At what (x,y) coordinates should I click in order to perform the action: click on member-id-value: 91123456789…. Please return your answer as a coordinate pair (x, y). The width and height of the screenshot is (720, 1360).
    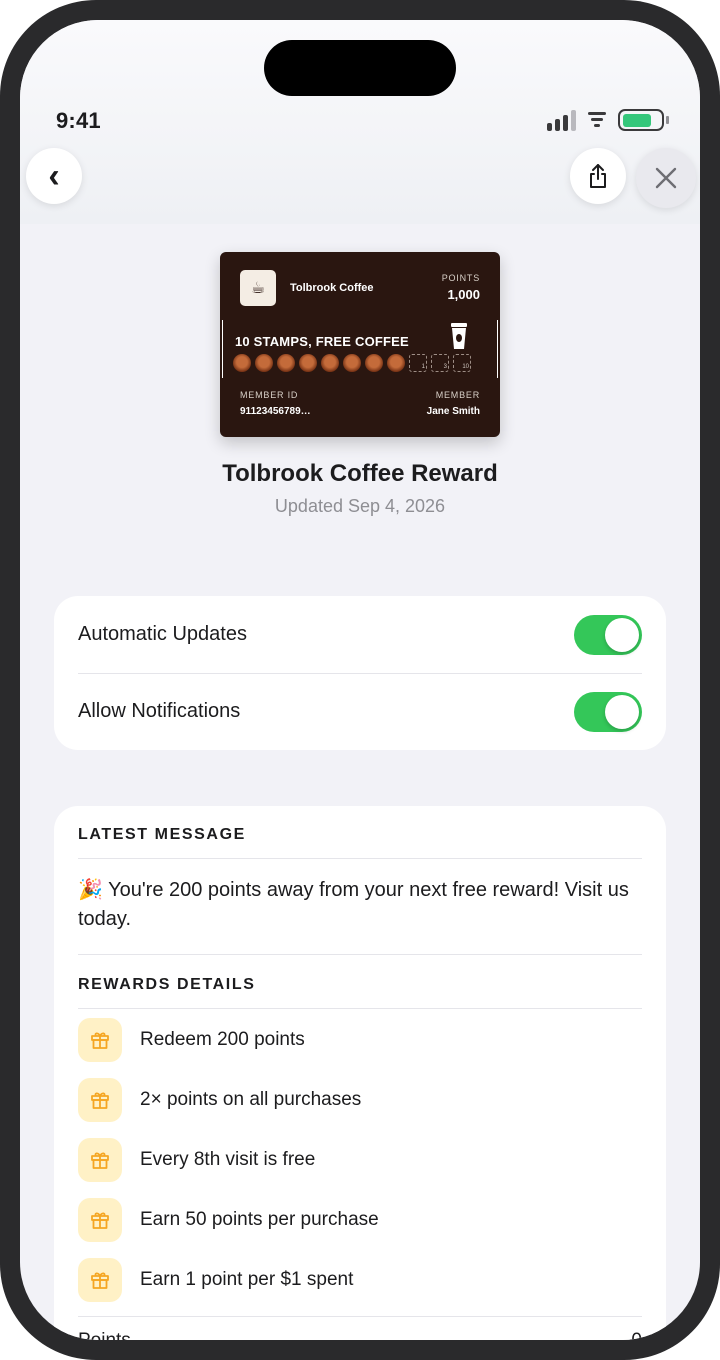
    Looking at the image, I should click on (275, 411).